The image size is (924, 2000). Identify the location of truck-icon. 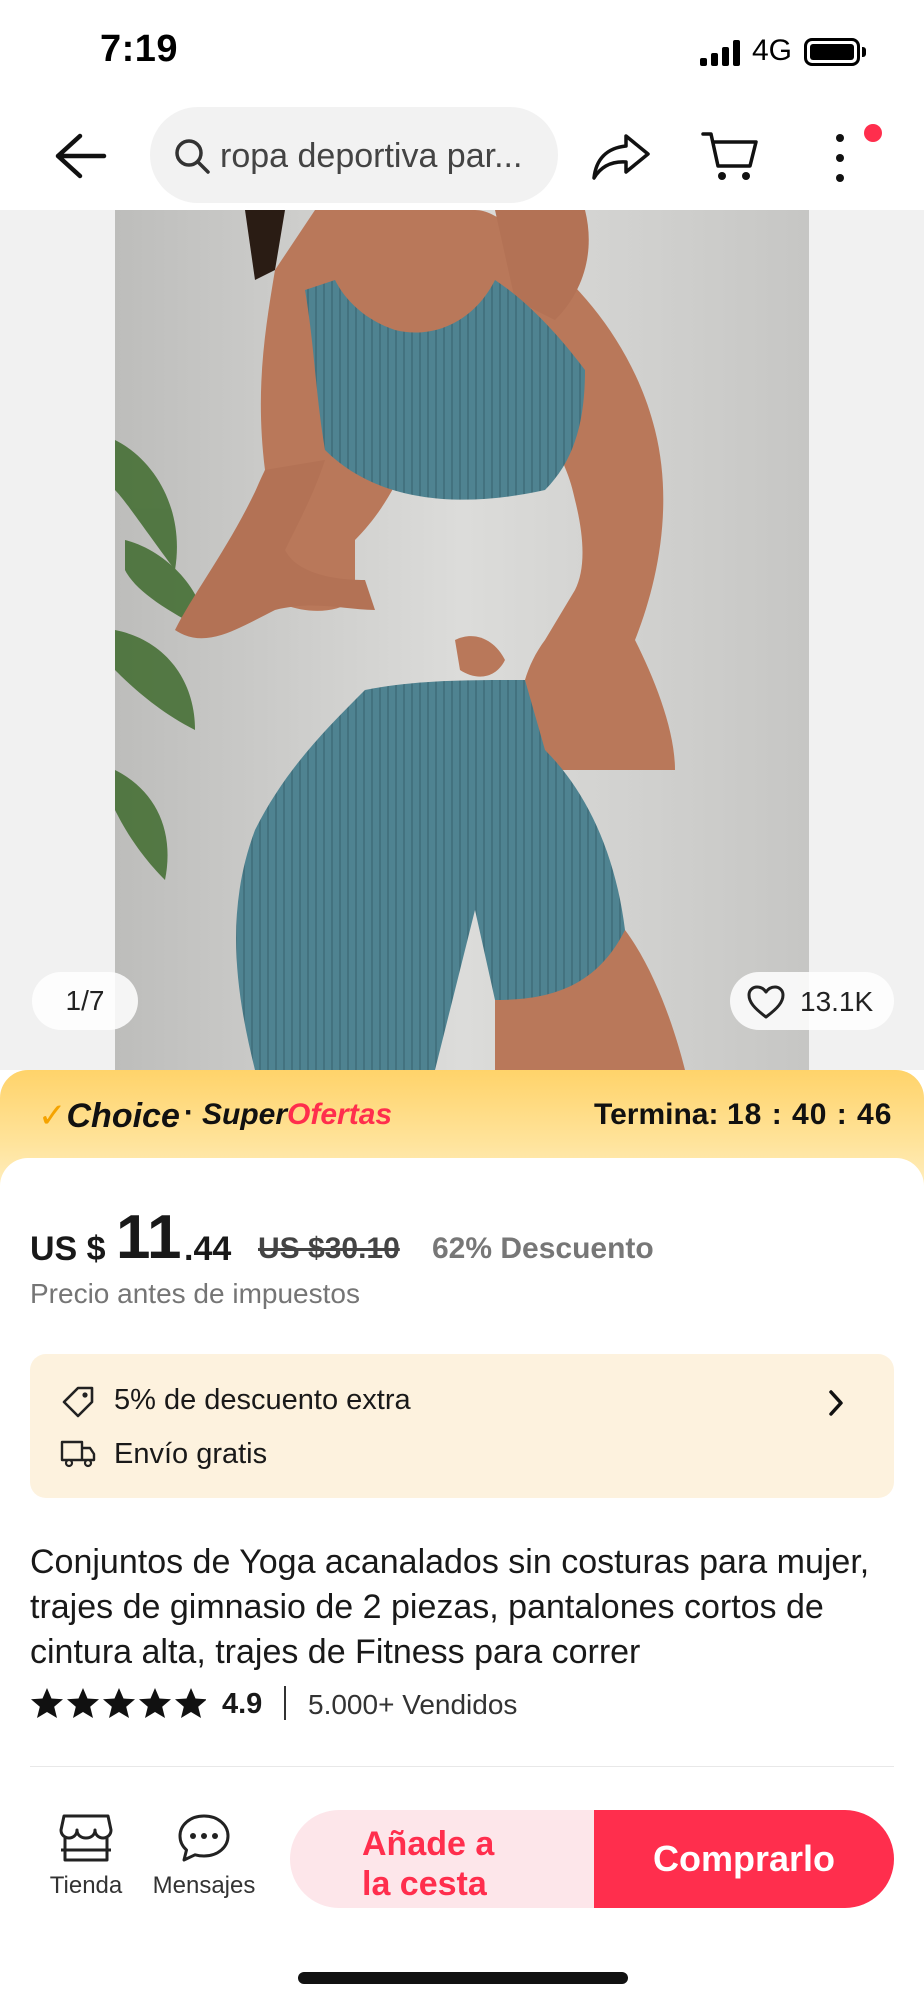
(78, 1454).